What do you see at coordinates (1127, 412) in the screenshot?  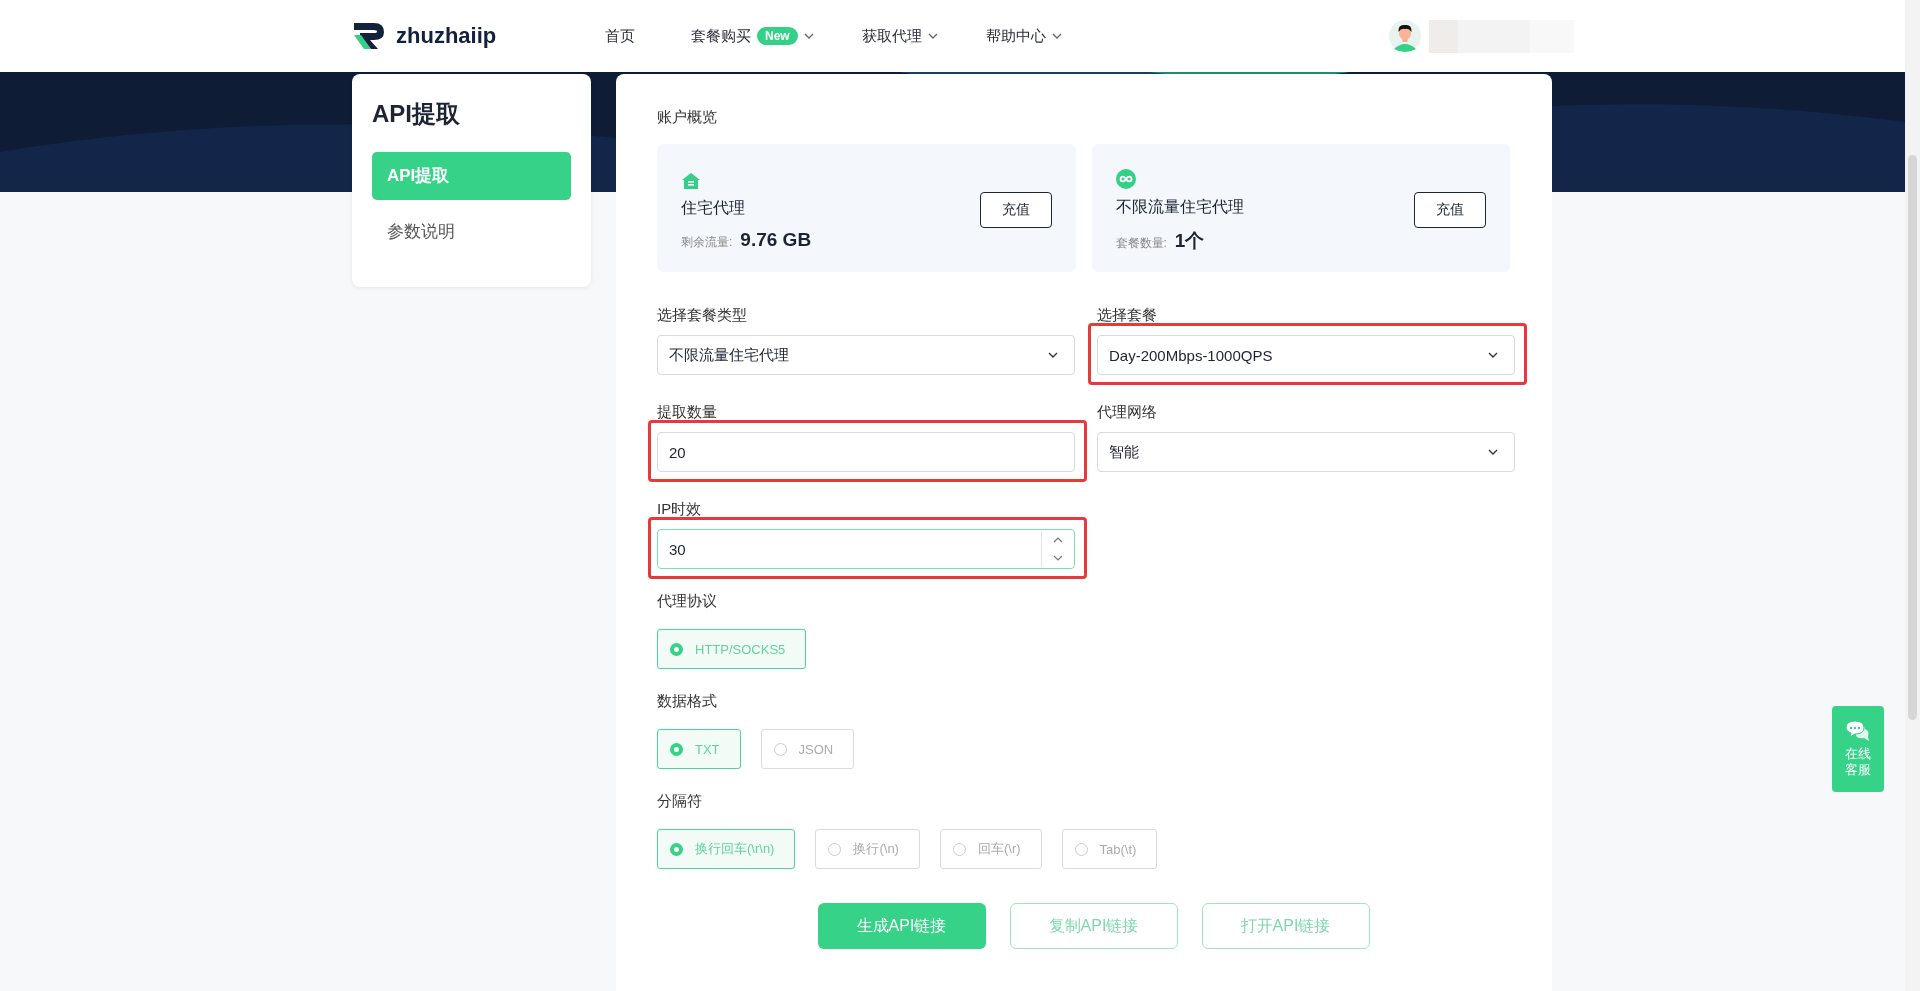 I see `field-label: 代理网络` at bounding box center [1127, 412].